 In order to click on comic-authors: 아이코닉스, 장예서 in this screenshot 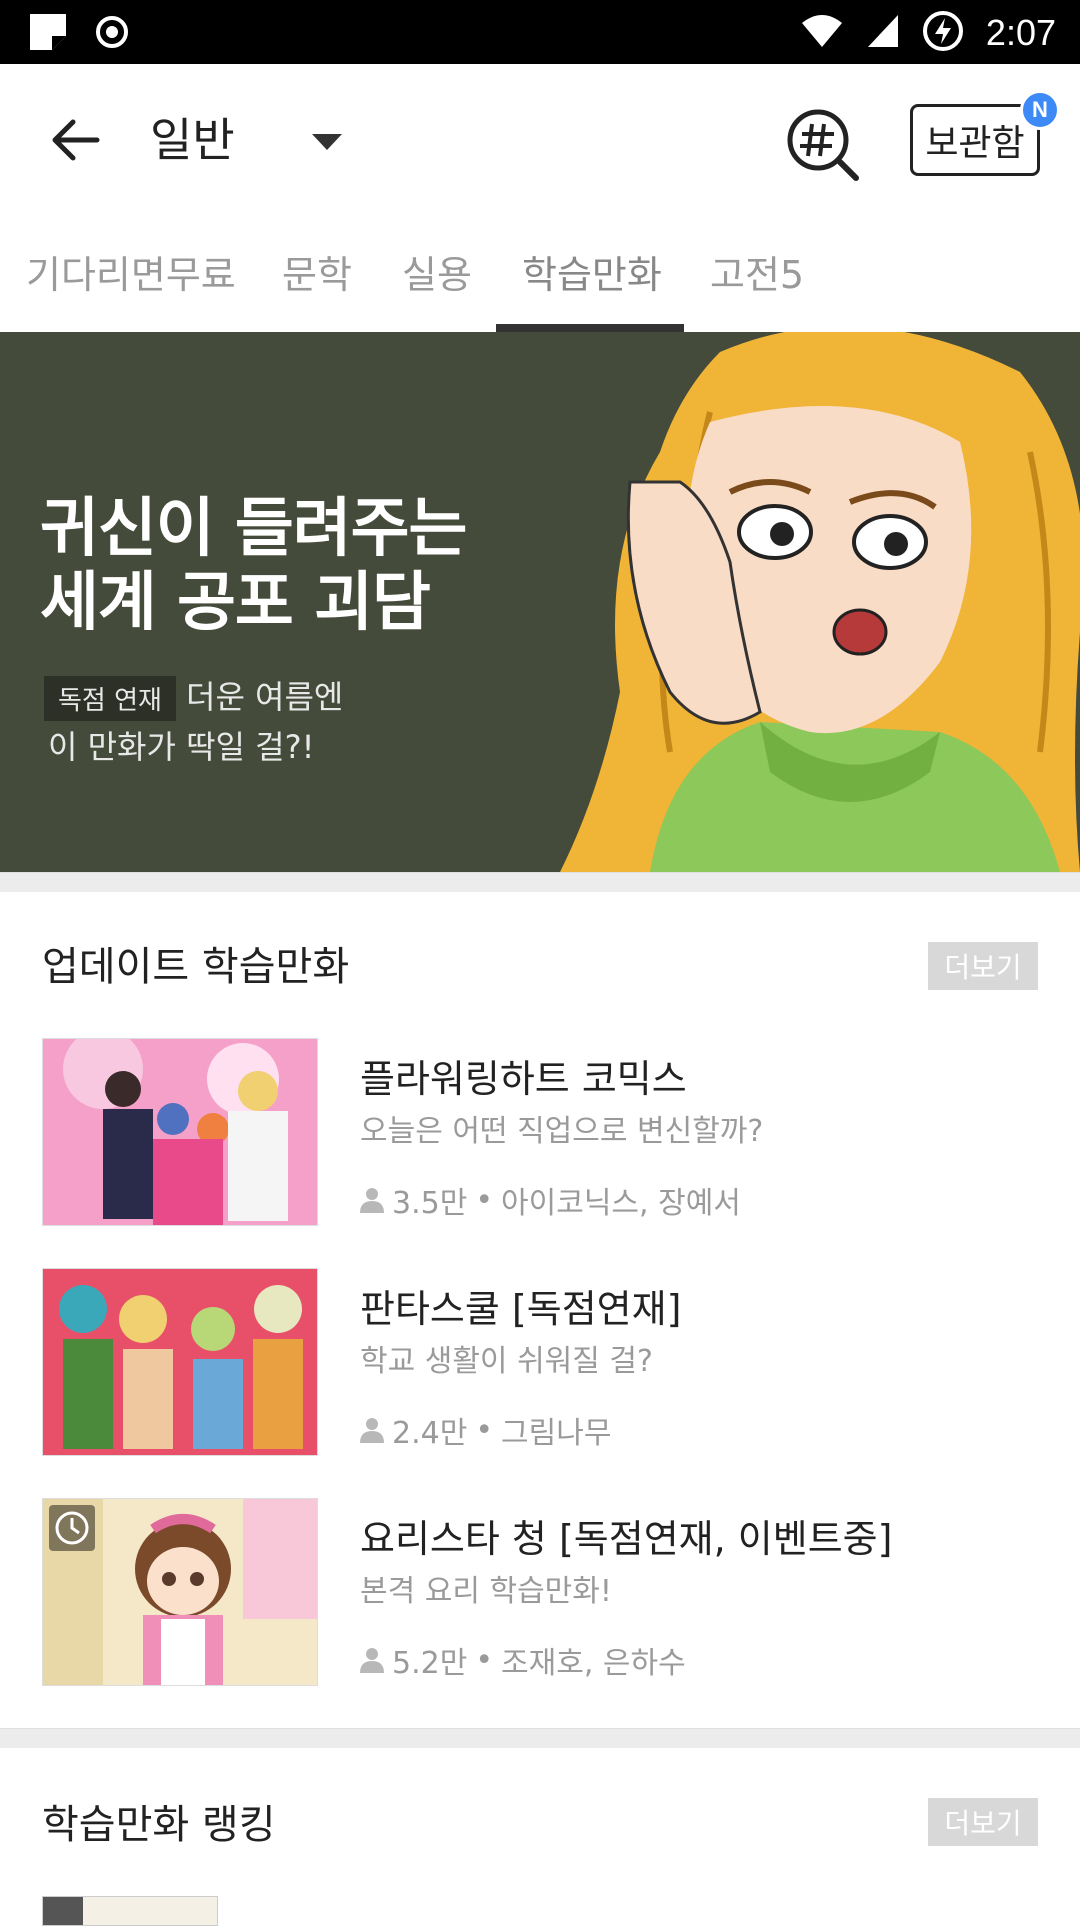, I will do `click(621, 1203)`.